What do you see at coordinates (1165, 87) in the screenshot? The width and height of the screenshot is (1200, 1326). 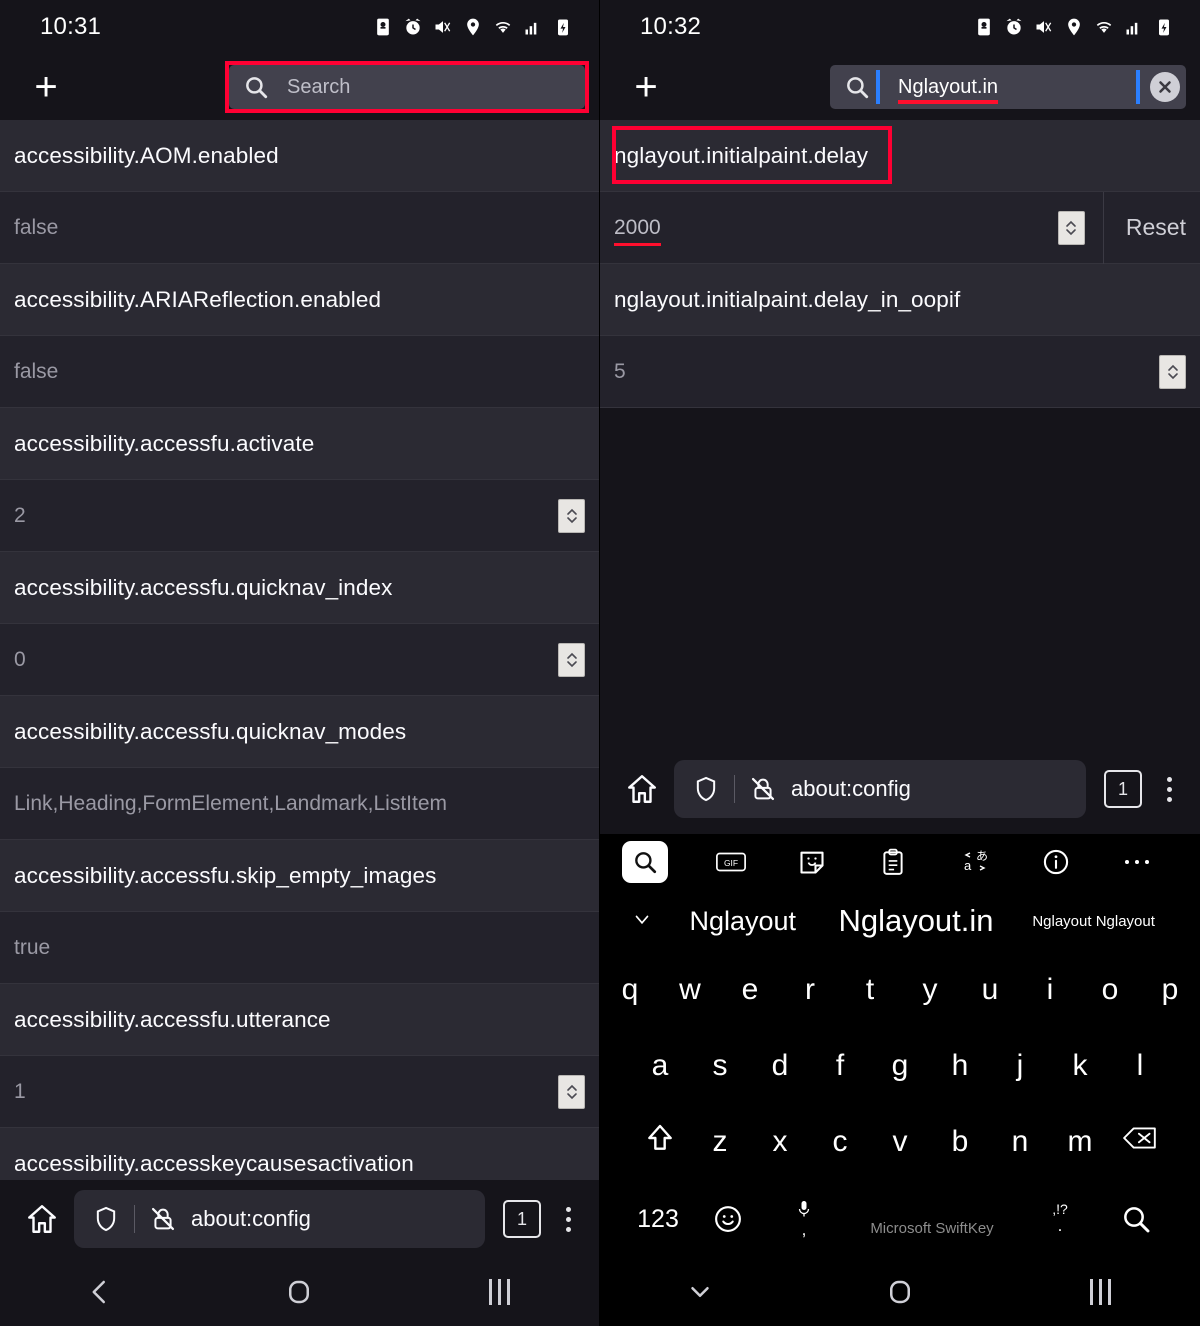 I see `clear-search-button` at bounding box center [1165, 87].